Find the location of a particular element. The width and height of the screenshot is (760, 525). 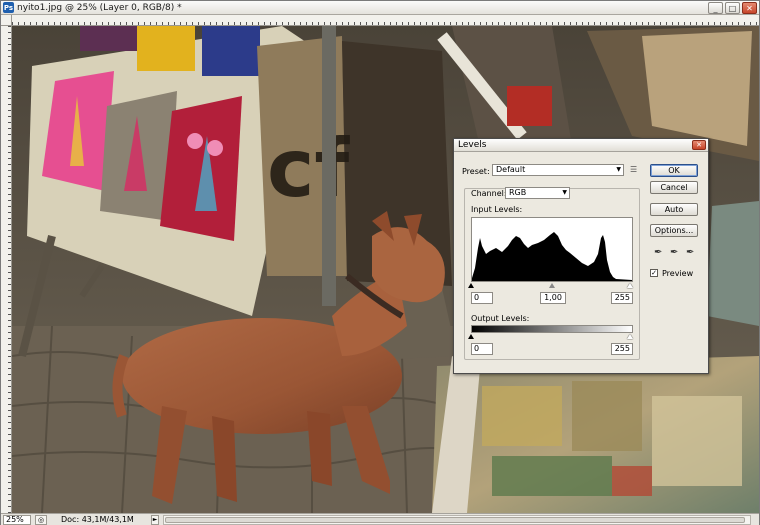

channel-value: RGB is located at coordinates (518, 192).